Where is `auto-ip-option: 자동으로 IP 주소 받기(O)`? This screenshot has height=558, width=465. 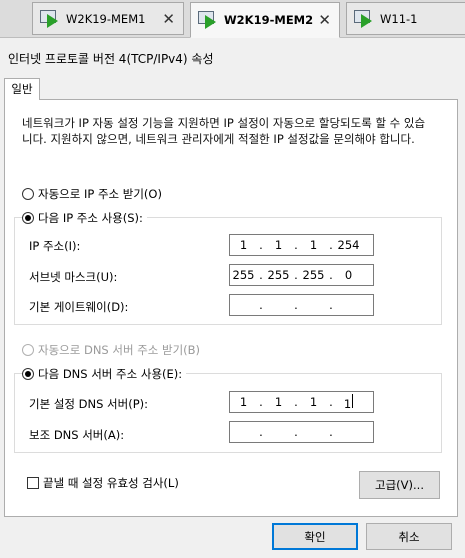
auto-ip-option: 자동으로 IP 주소 받기(O) is located at coordinates (92, 194).